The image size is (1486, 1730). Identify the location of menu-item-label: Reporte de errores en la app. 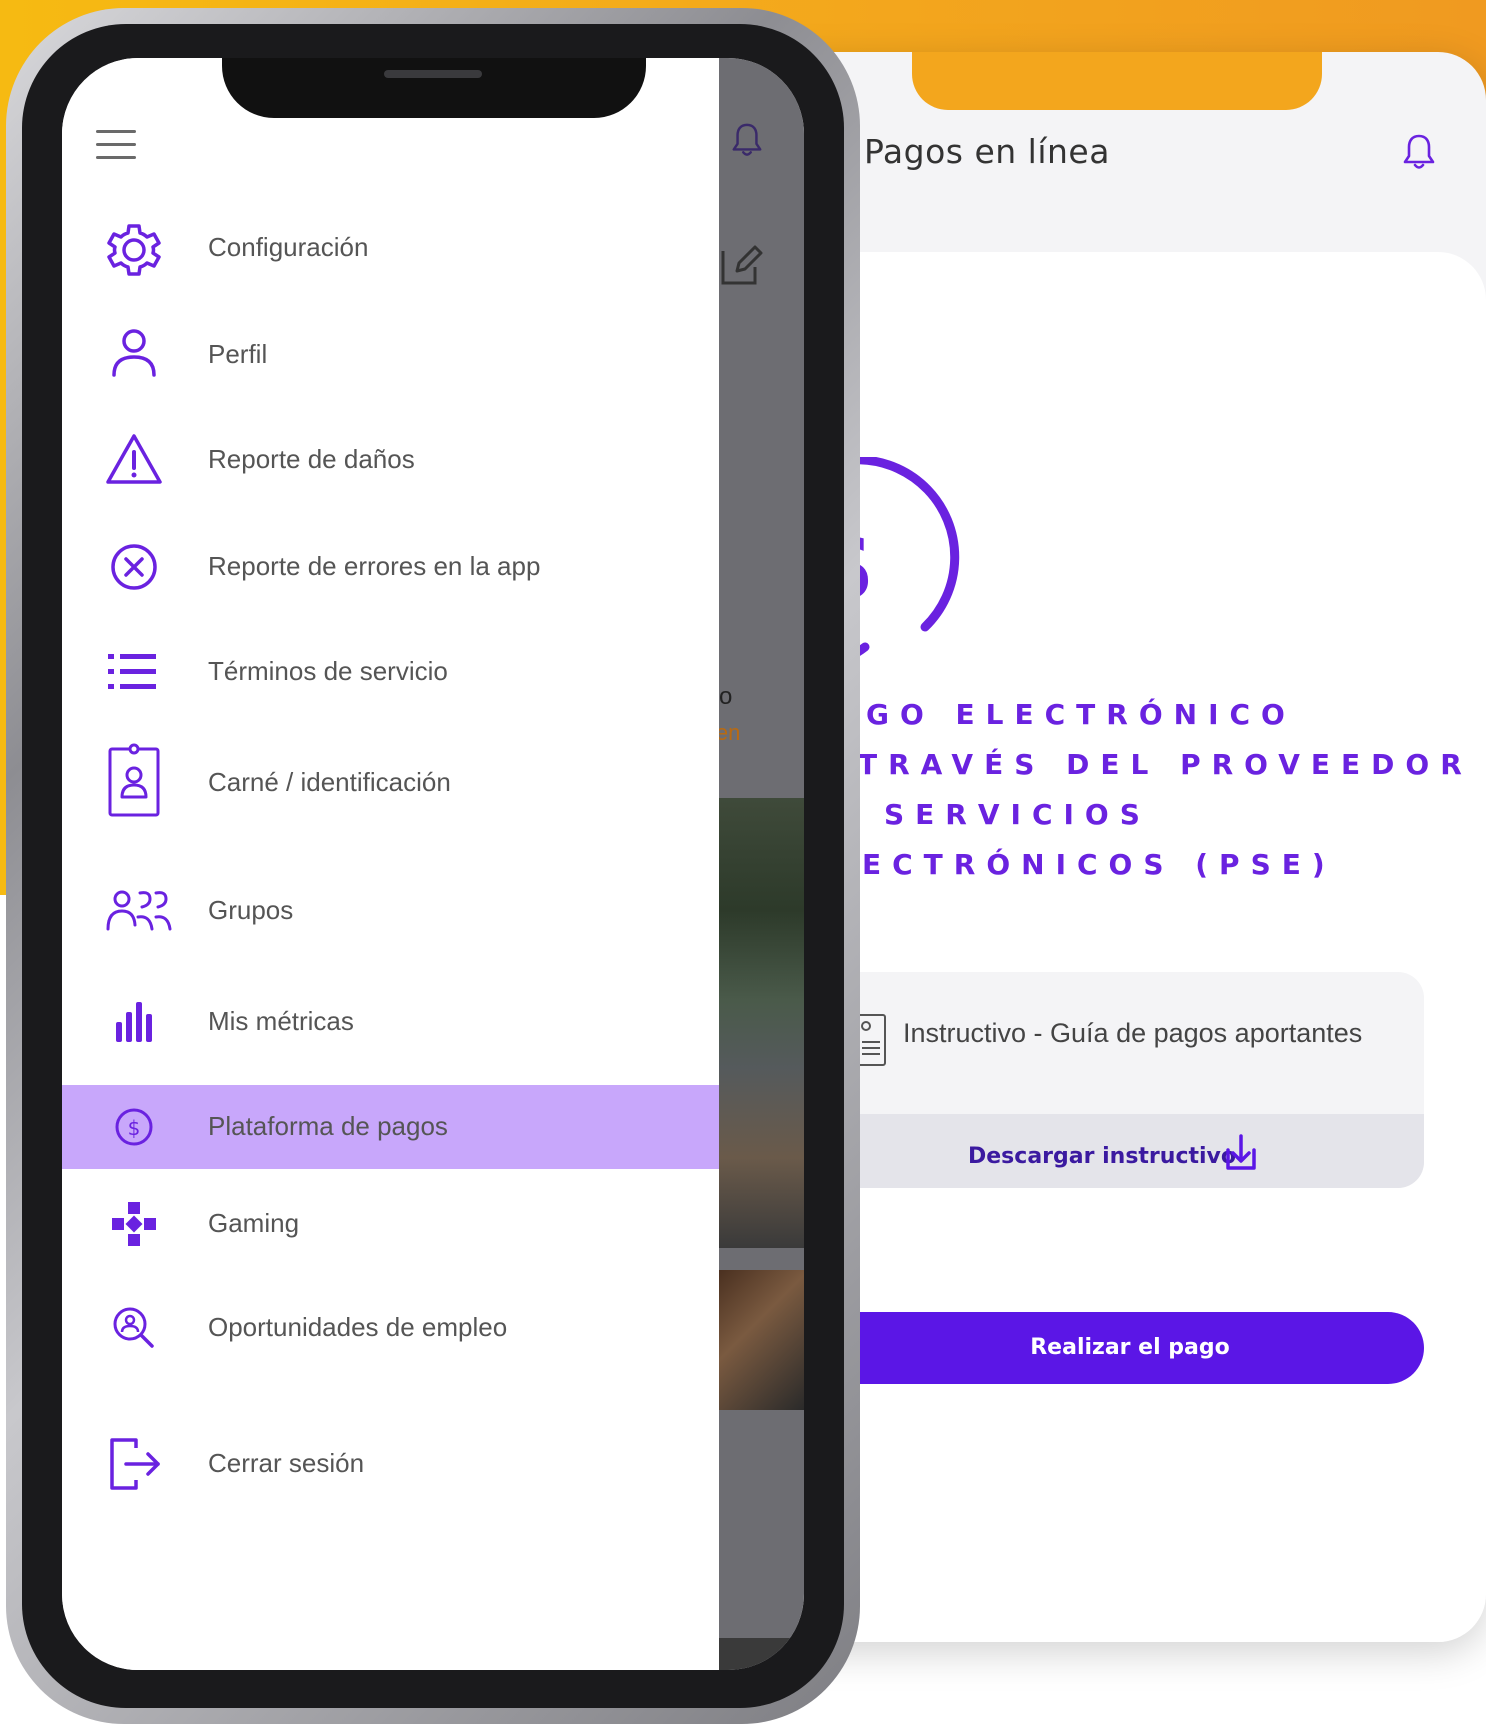
(374, 566).